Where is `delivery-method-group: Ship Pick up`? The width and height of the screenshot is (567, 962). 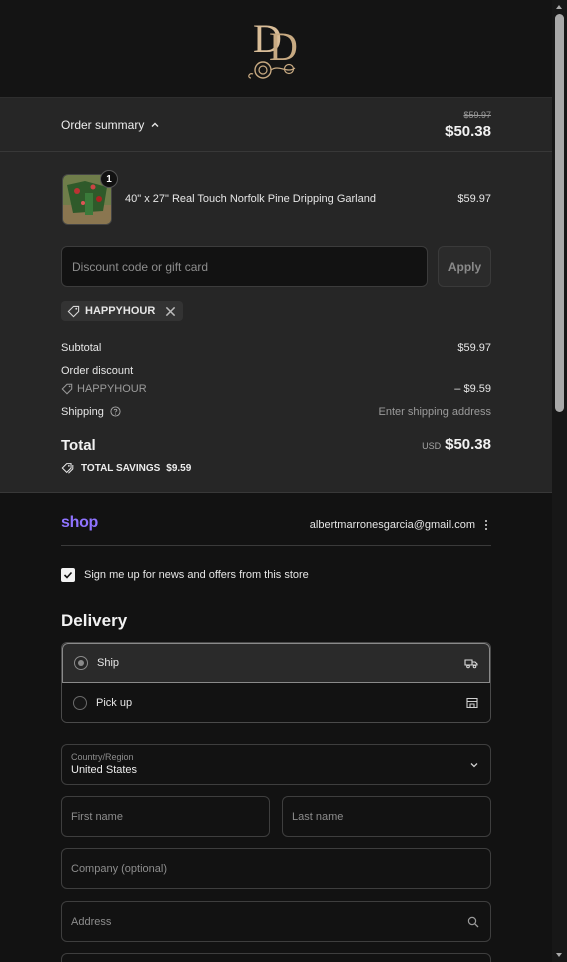
delivery-method-group: Ship Pick up is located at coordinates (276, 682).